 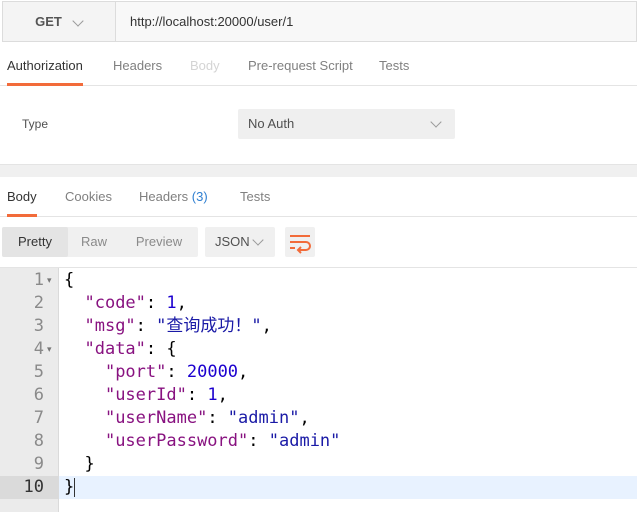 I want to click on code-line: }, so click(x=79, y=464).